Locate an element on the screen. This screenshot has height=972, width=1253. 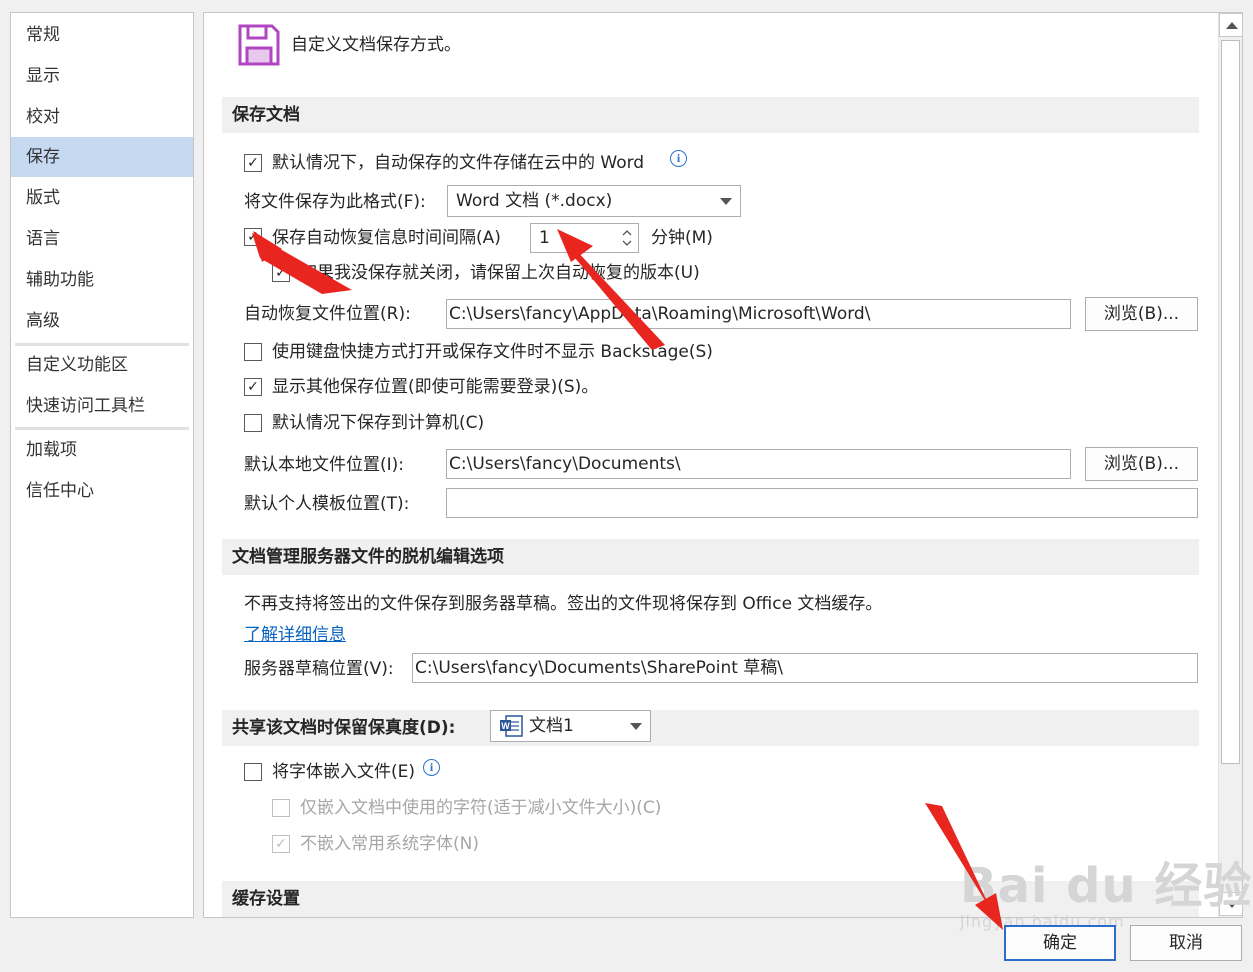
save-to-computer-checkbox is located at coordinates (253, 423).